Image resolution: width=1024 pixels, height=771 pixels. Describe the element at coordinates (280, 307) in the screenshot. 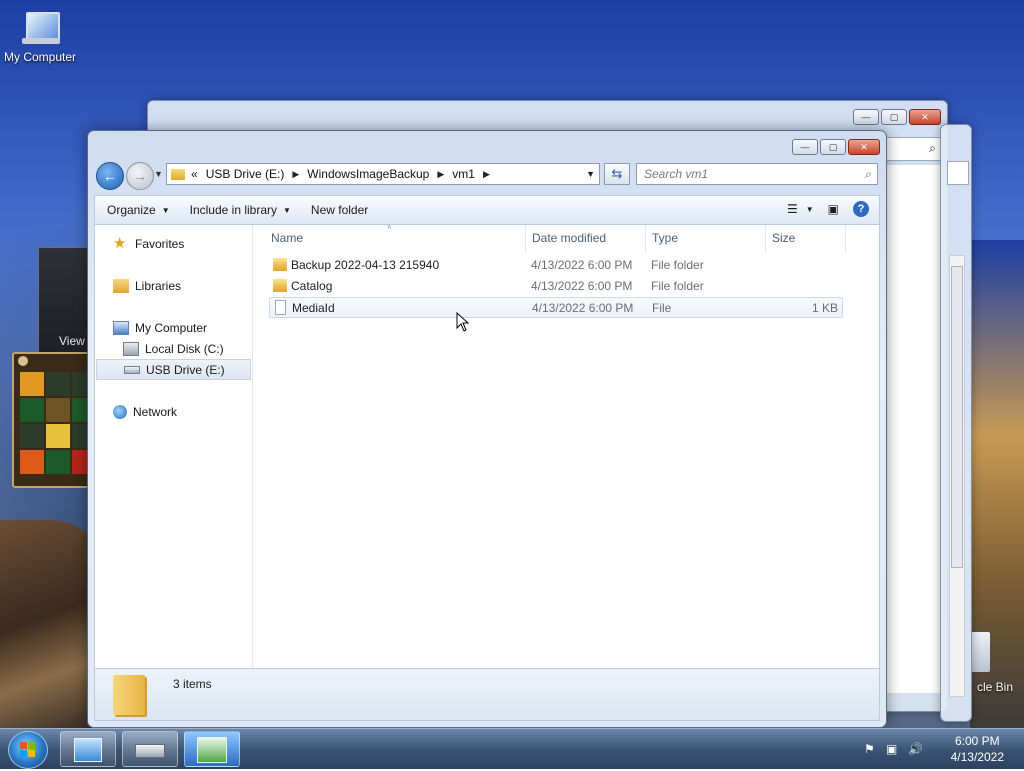

I see `file-icon` at that location.